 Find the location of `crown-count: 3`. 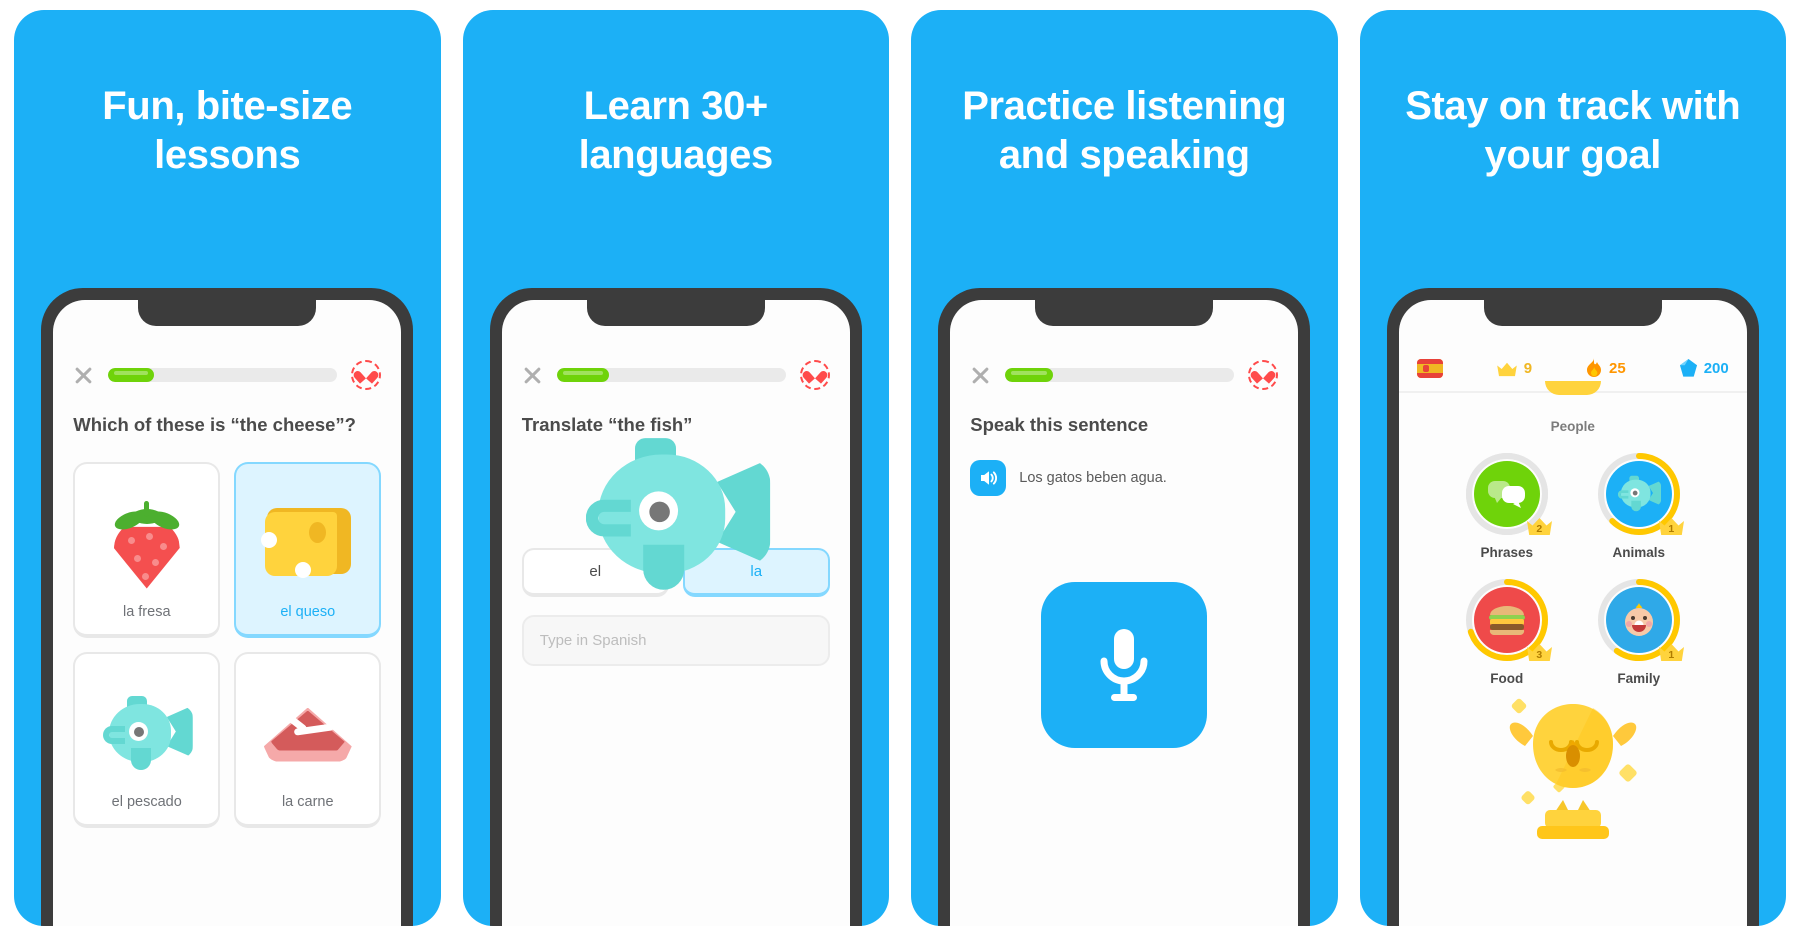

crown-count: 3 is located at coordinates (1539, 655).